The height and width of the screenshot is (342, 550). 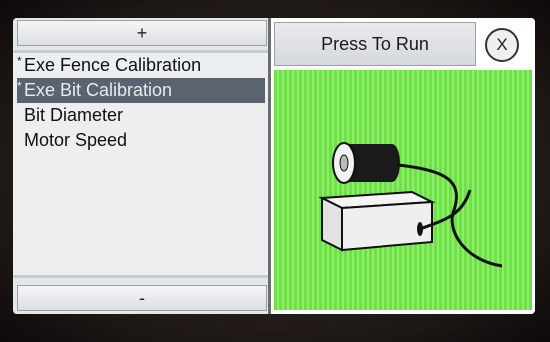 I want to click on scroll-down-button: -, so click(x=142, y=298).